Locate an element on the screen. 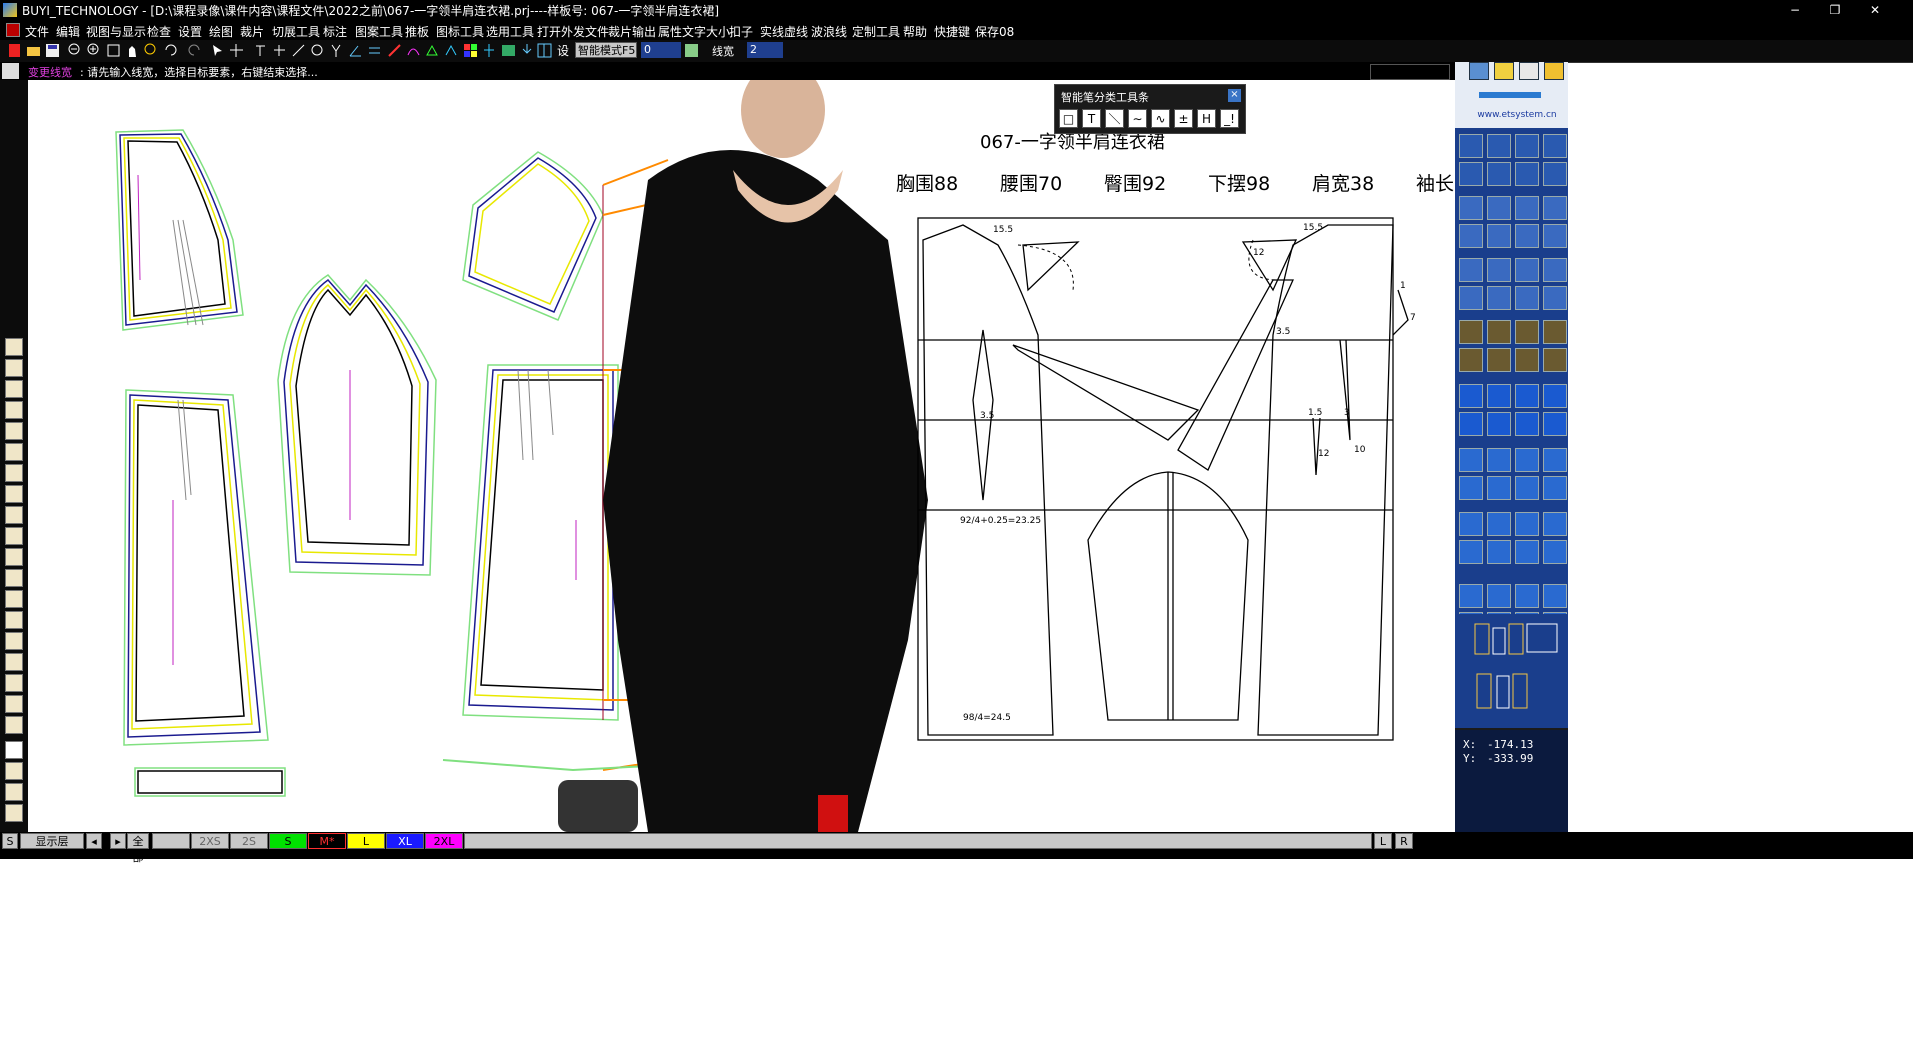  palette-tool-31-icon is located at coordinates (1527, 360).